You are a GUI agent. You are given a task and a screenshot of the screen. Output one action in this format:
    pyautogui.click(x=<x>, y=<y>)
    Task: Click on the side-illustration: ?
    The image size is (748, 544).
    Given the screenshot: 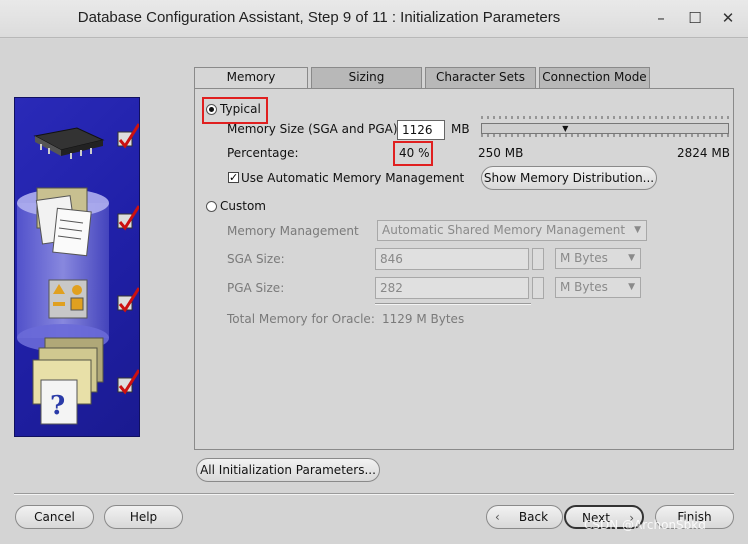 What is the action you would take?
    pyautogui.click(x=78, y=274)
    